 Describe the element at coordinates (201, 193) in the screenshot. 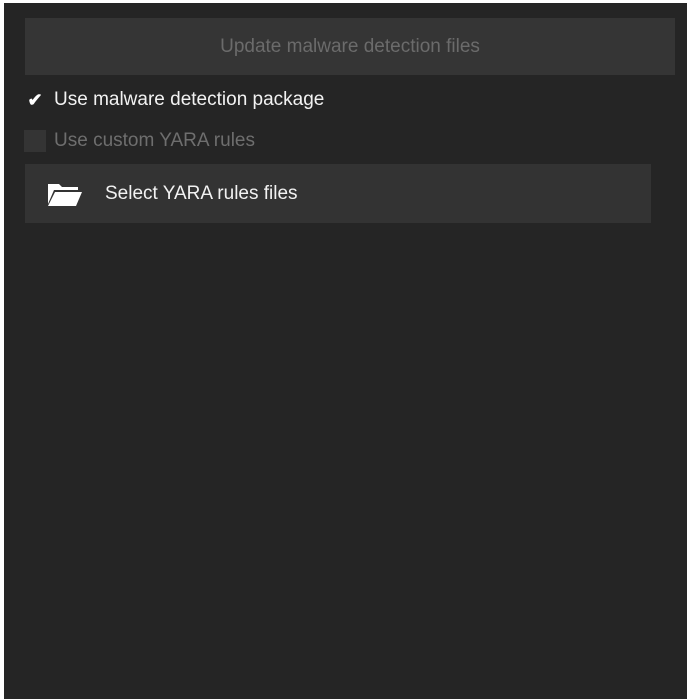

I see `select-yara-files-label: Select YARA rules files` at that location.